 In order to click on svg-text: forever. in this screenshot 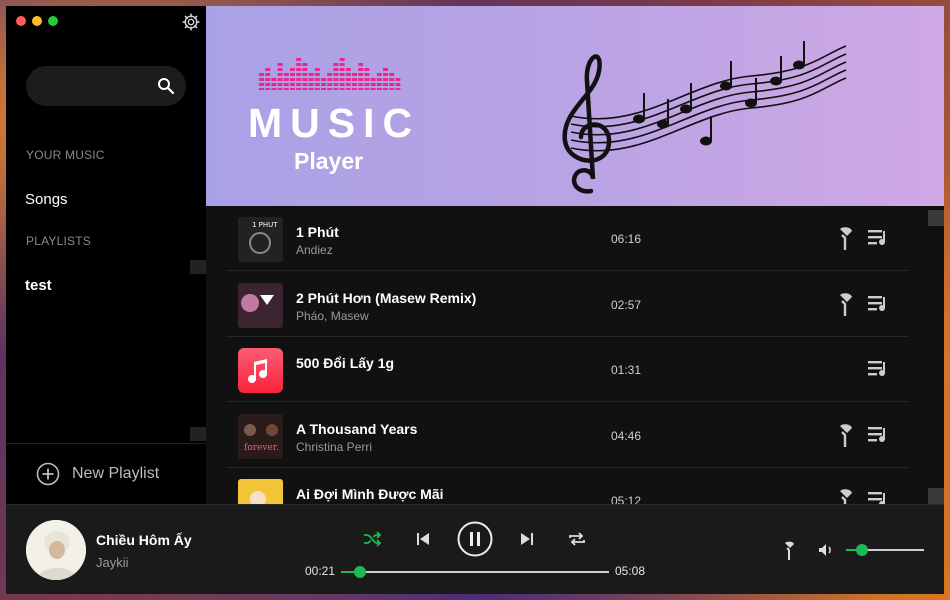, I will do `click(261, 448)`.